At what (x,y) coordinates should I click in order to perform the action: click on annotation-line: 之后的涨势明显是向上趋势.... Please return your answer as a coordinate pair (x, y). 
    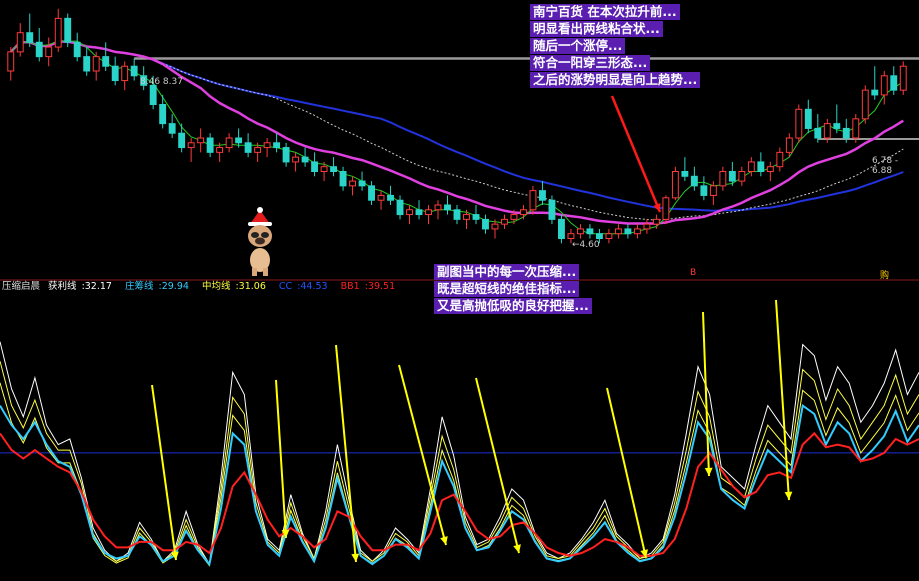
    Looking at the image, I should click on (615, 80).